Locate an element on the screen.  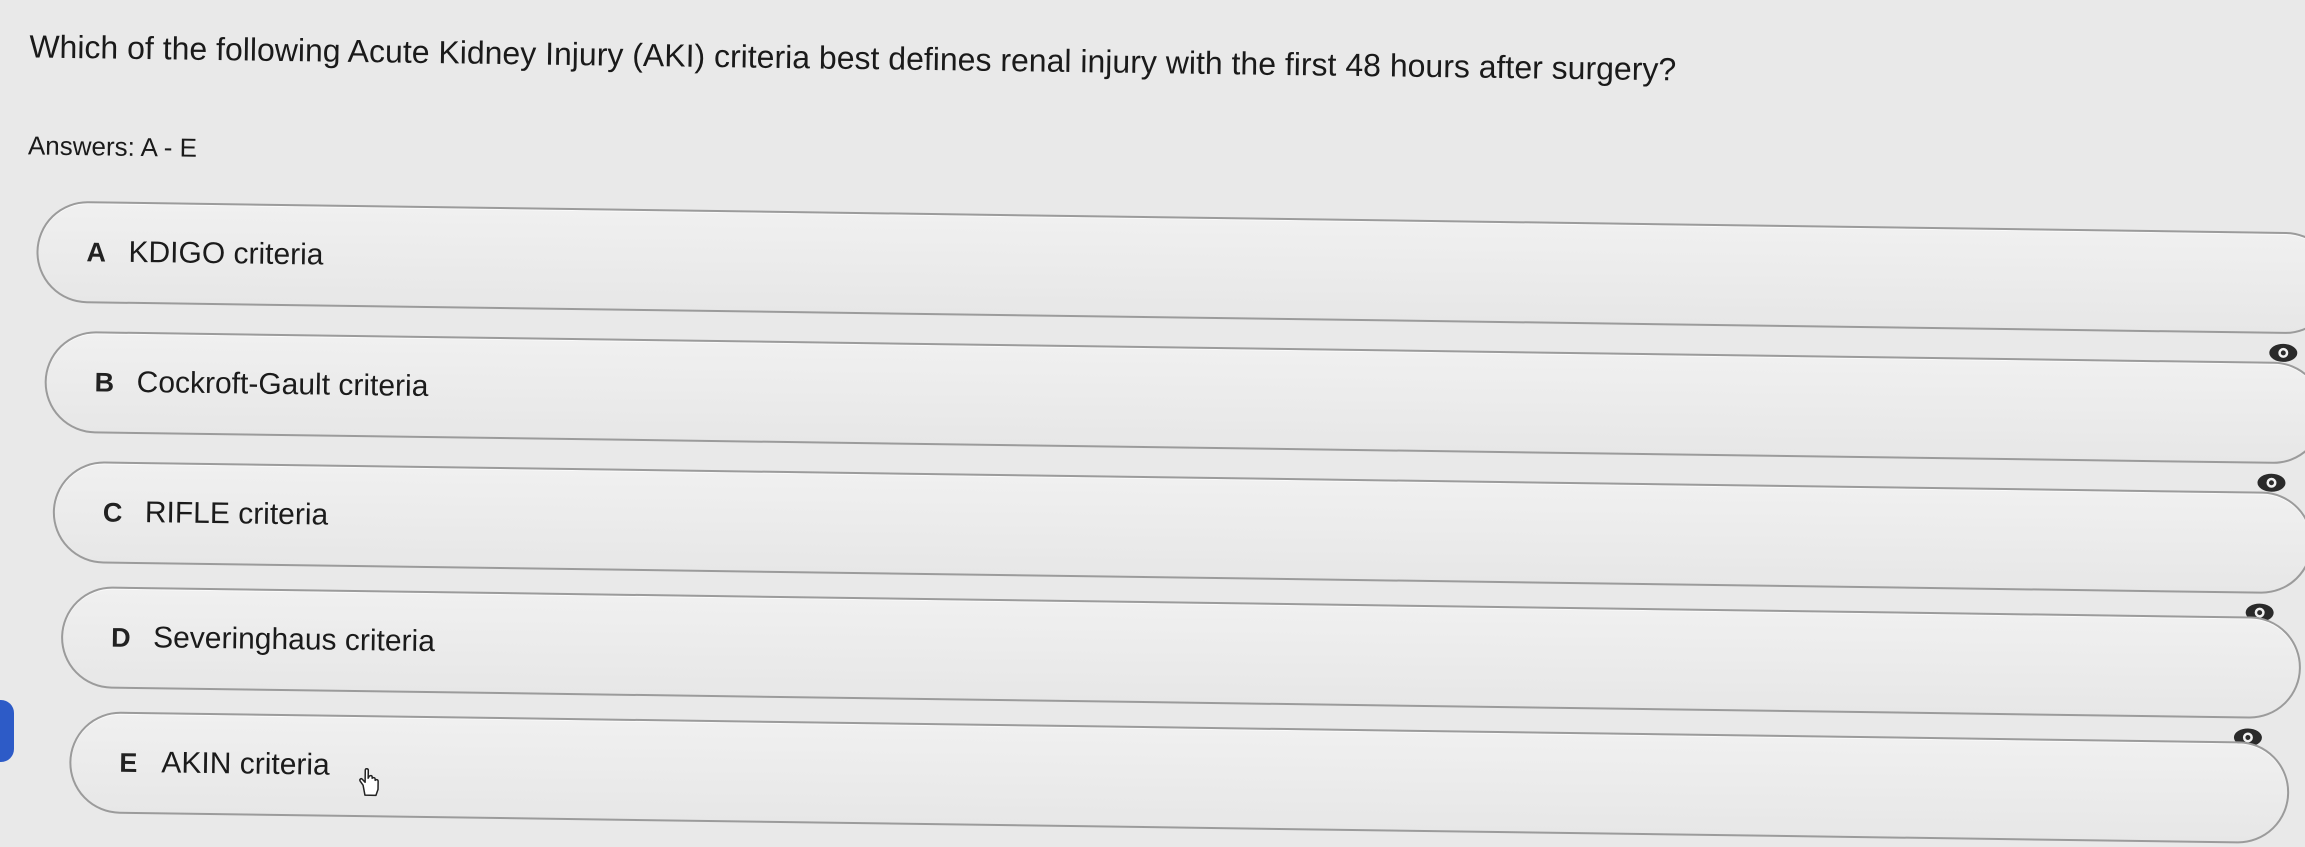
option-letter: D is located at coordinates (120, 637).